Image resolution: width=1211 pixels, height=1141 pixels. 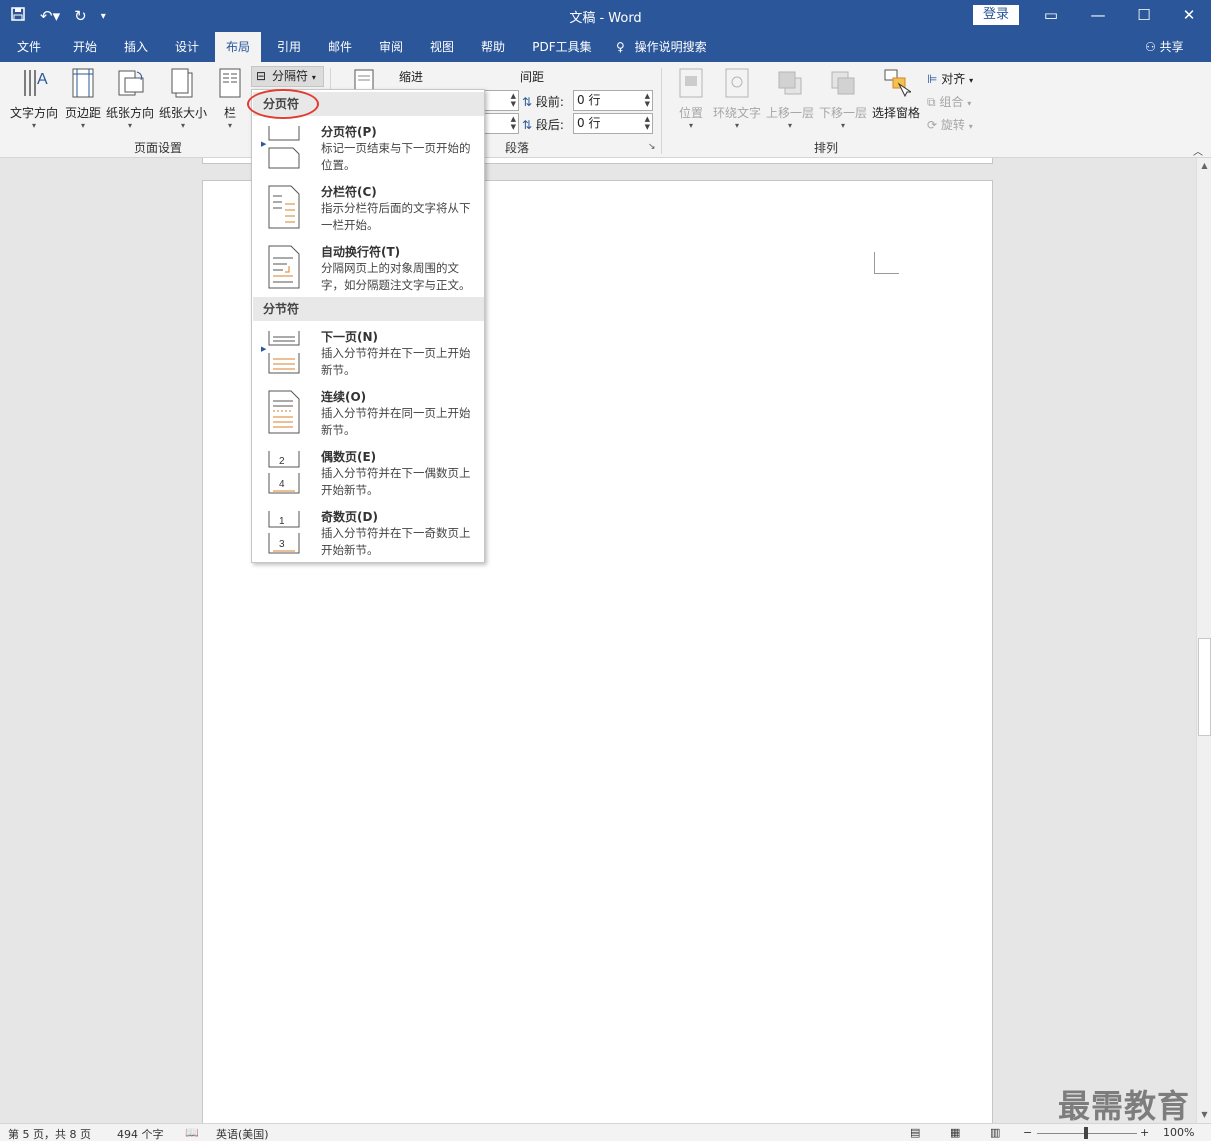 I want to click on title-bar: ↶▾ ↻ ▾ 文稿 - Word 登录 ▭ — ☐ ✕, so click(x=605, y=16).